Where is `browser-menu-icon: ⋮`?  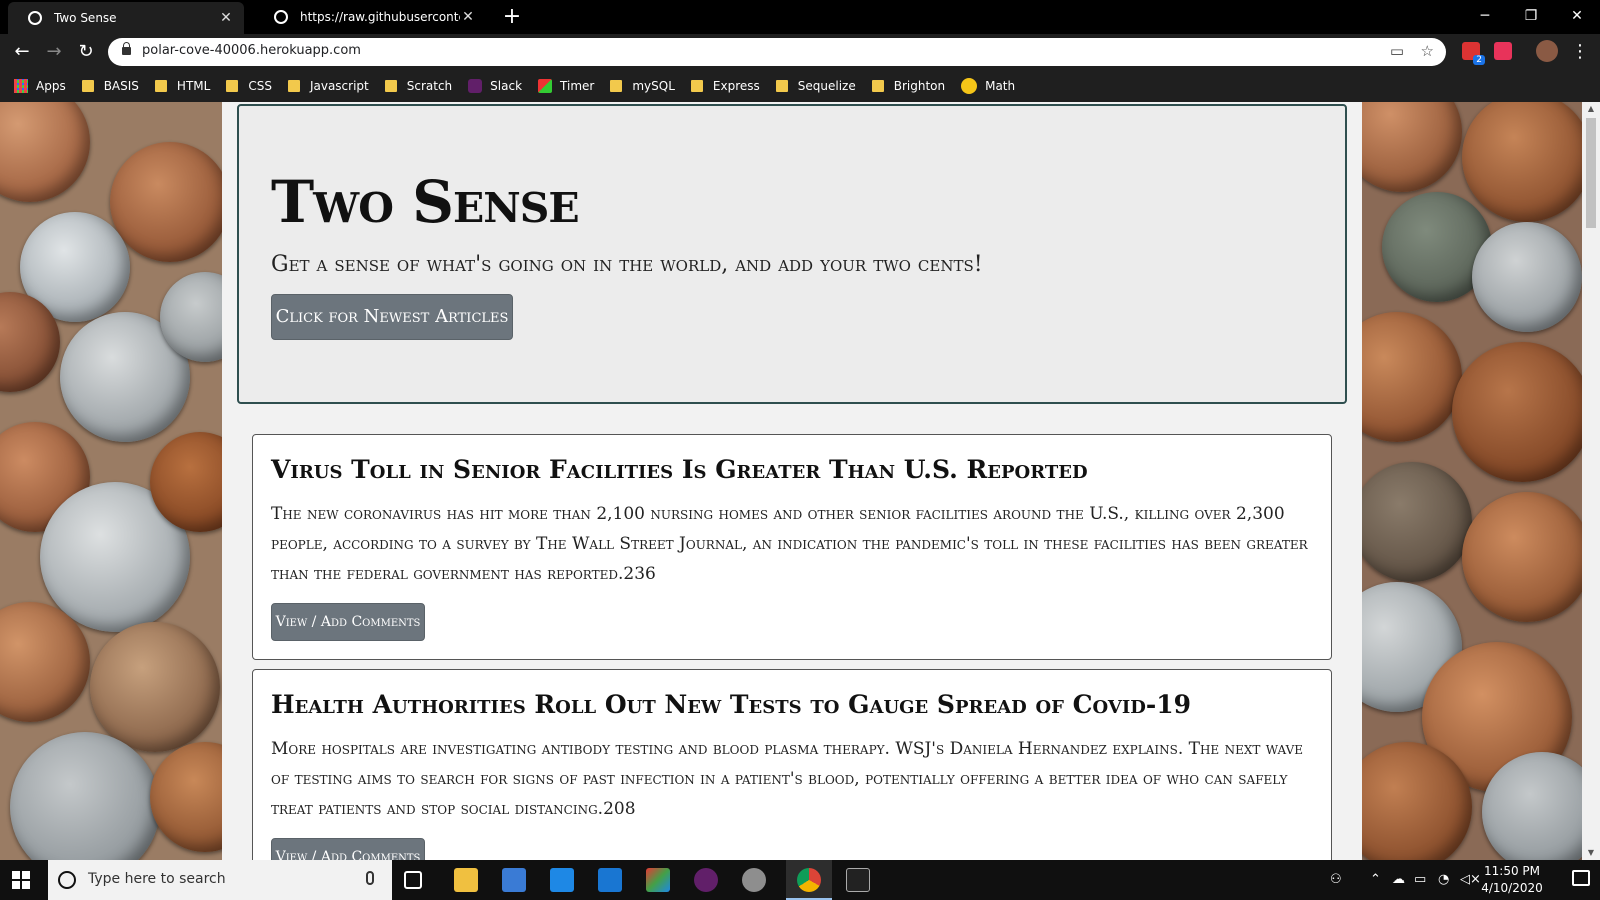
browser-menu-icon: ⋮ is located at coordinates (1580, 52).